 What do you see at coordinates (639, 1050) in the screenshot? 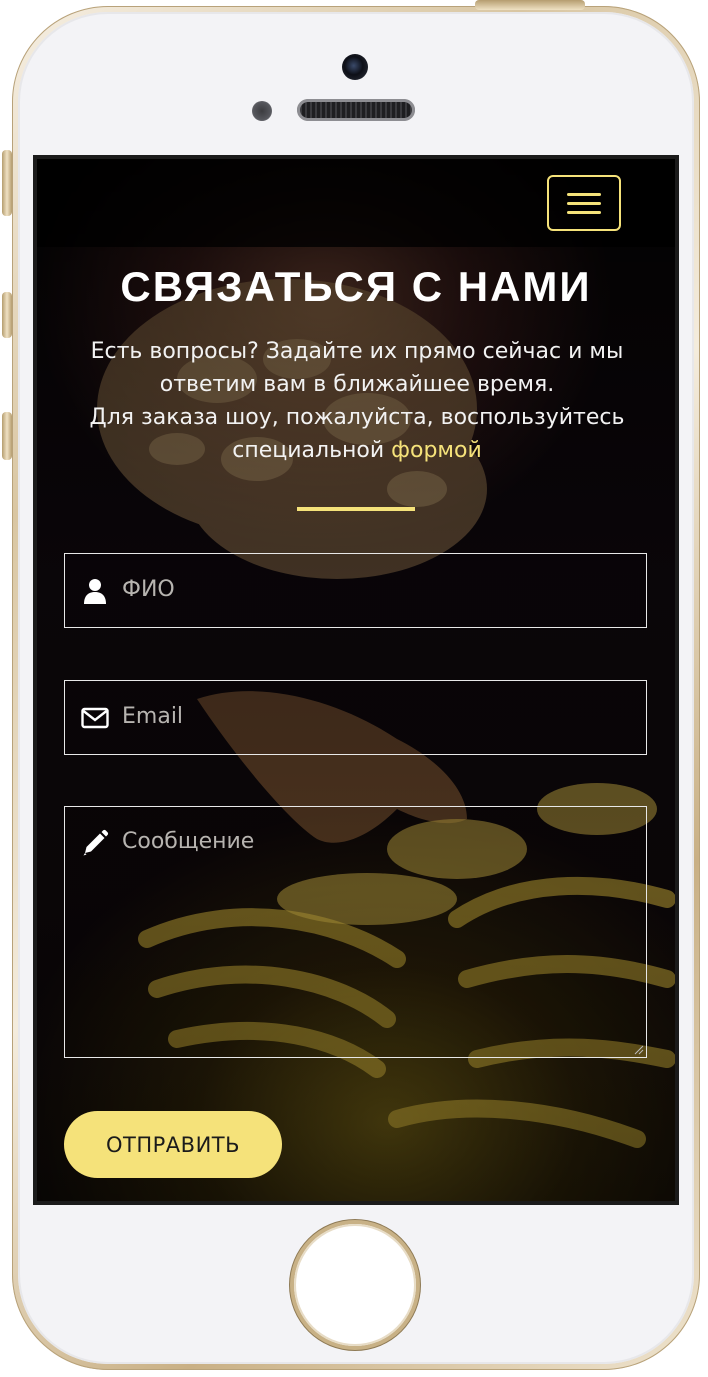
I see `resize-handle-icon` at bounding box center [639, 1050].